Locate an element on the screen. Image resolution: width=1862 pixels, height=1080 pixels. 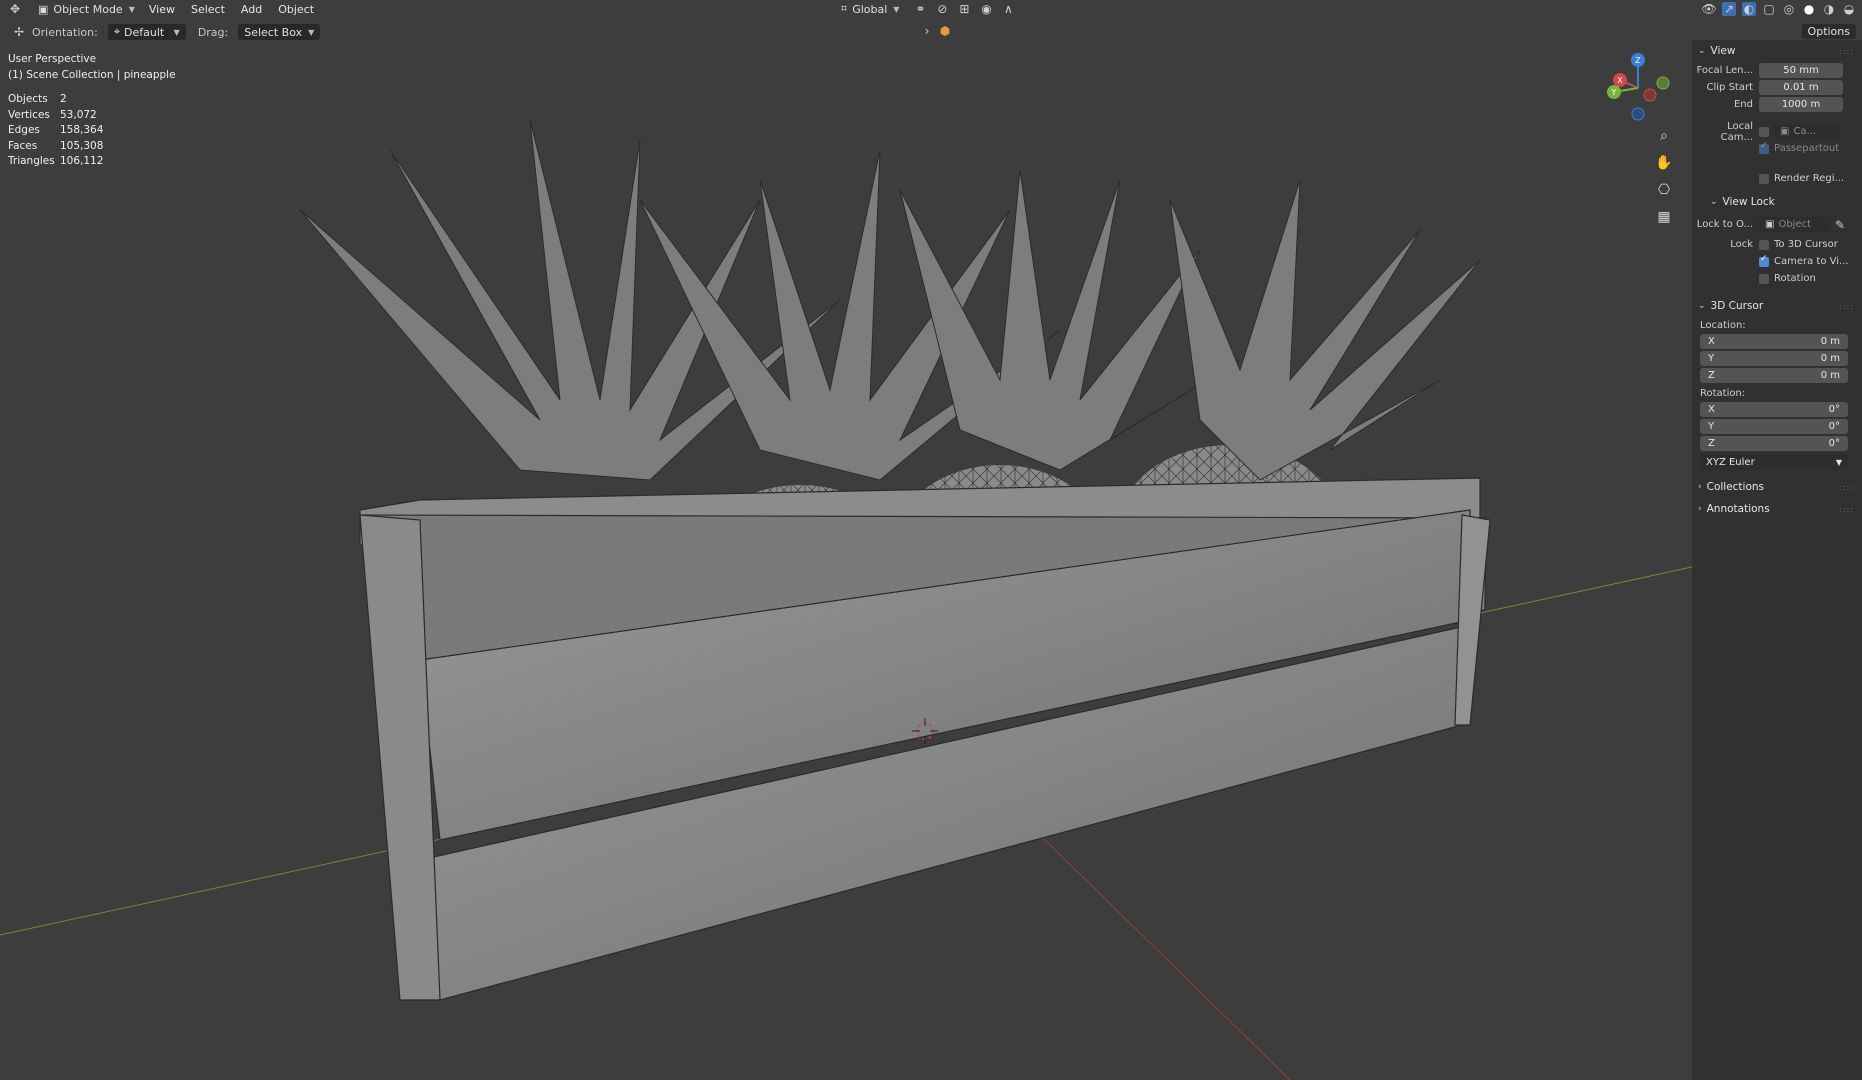
orientation-dropdown: ⌖ Default ▼ is located at coordinates (146, 32).